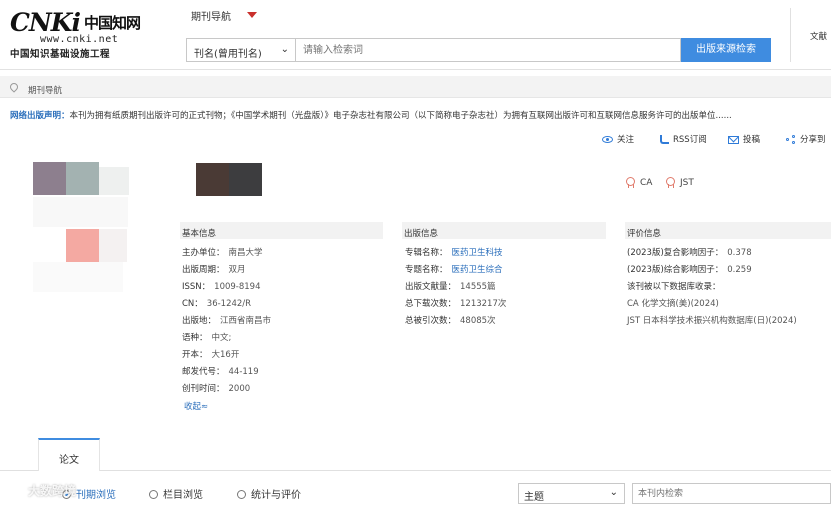  I want to click on header-divider, so click(790, 35).